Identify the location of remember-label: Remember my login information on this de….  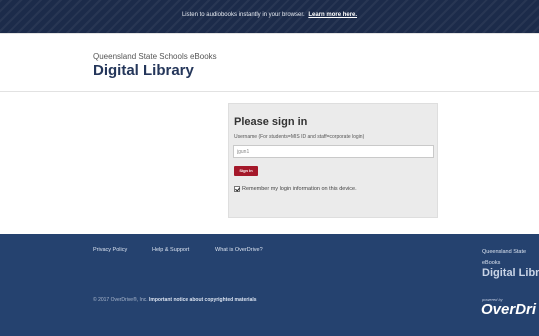
(299, 189).